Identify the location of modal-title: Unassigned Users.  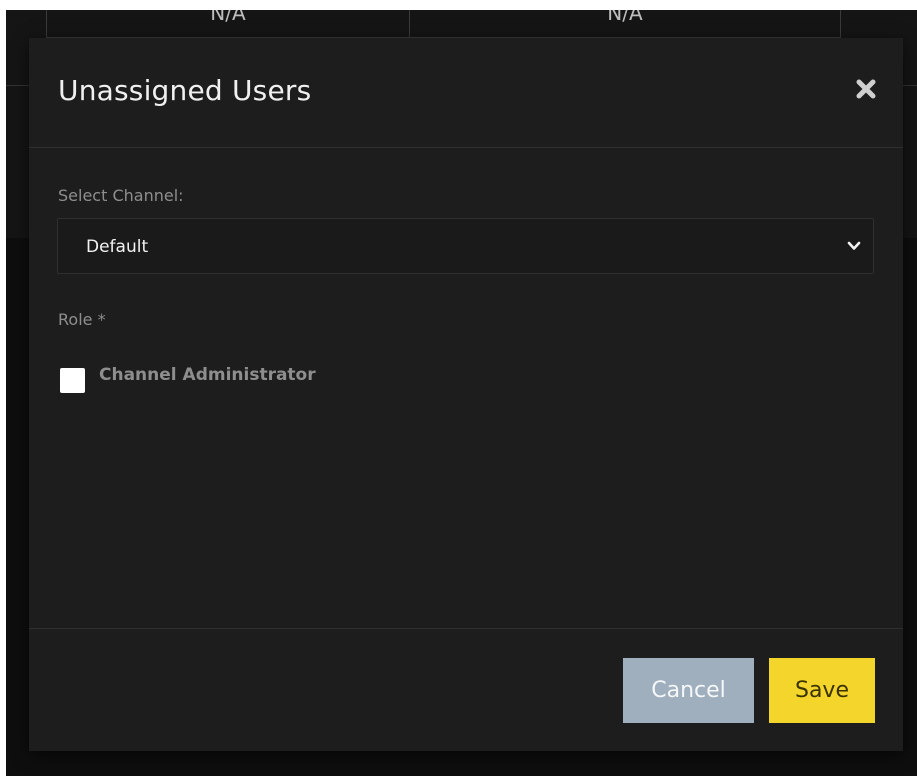
(185, 90).